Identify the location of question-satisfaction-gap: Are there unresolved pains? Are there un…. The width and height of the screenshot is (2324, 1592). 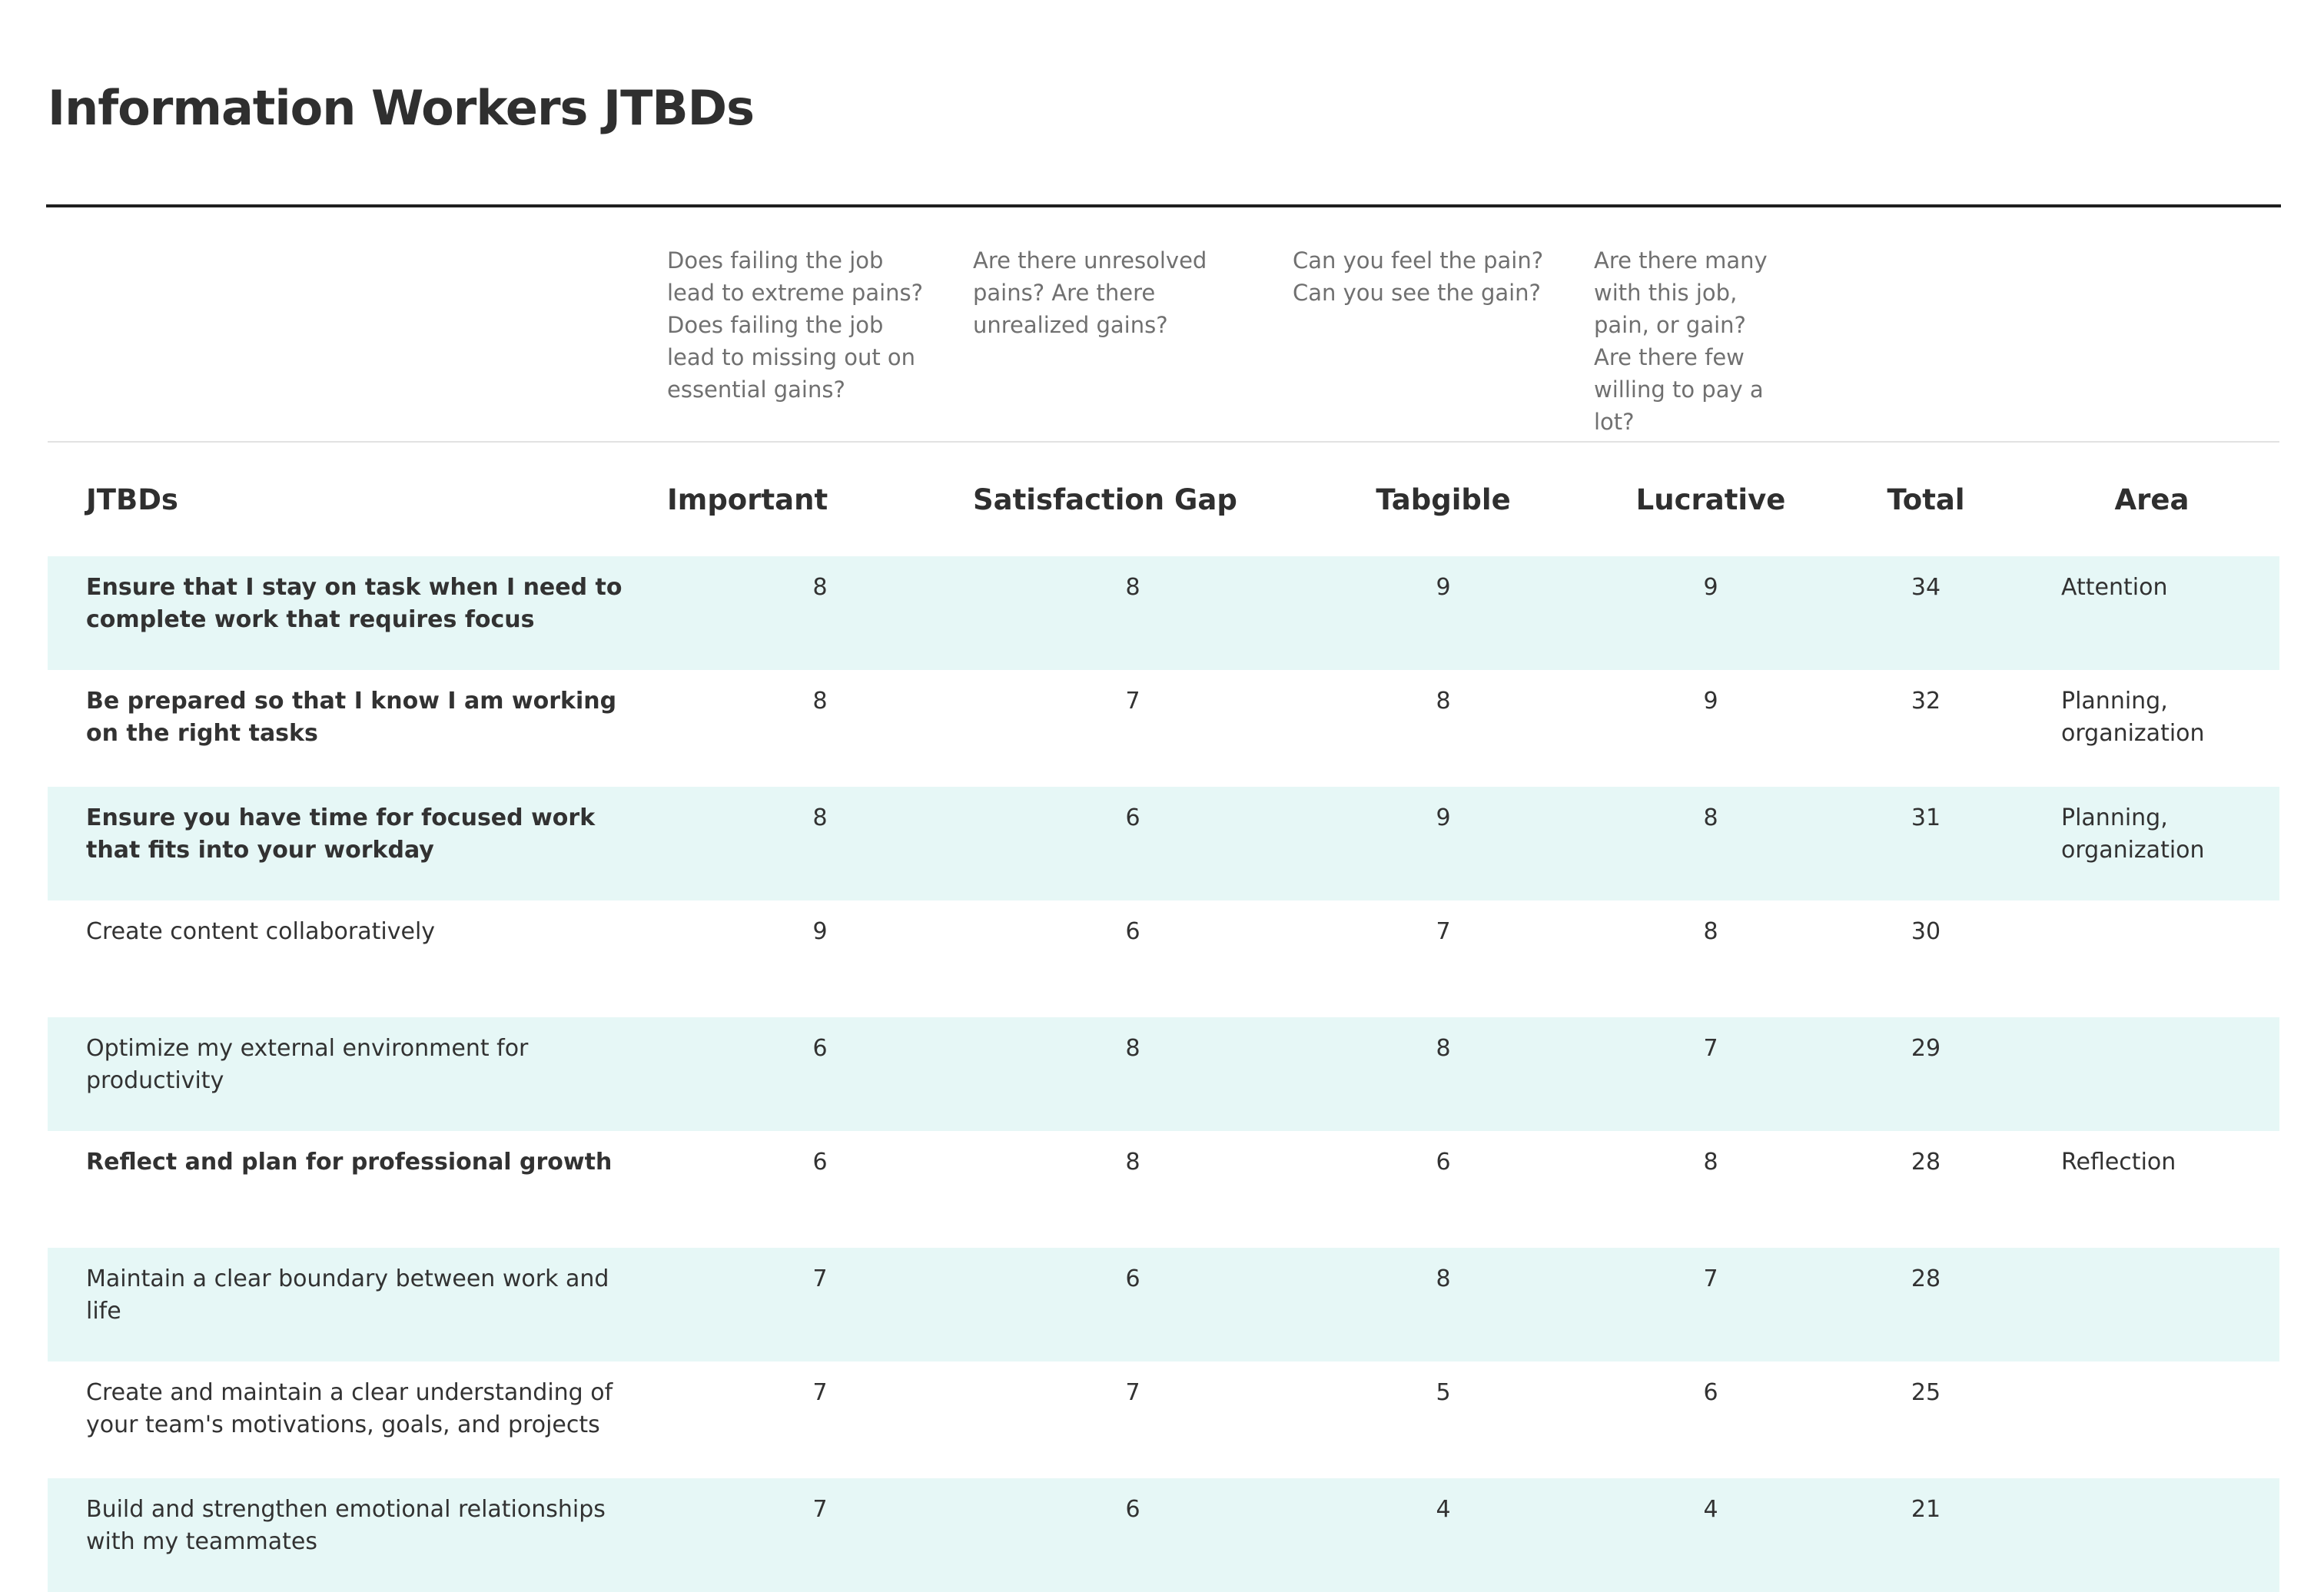
(1133, 335).